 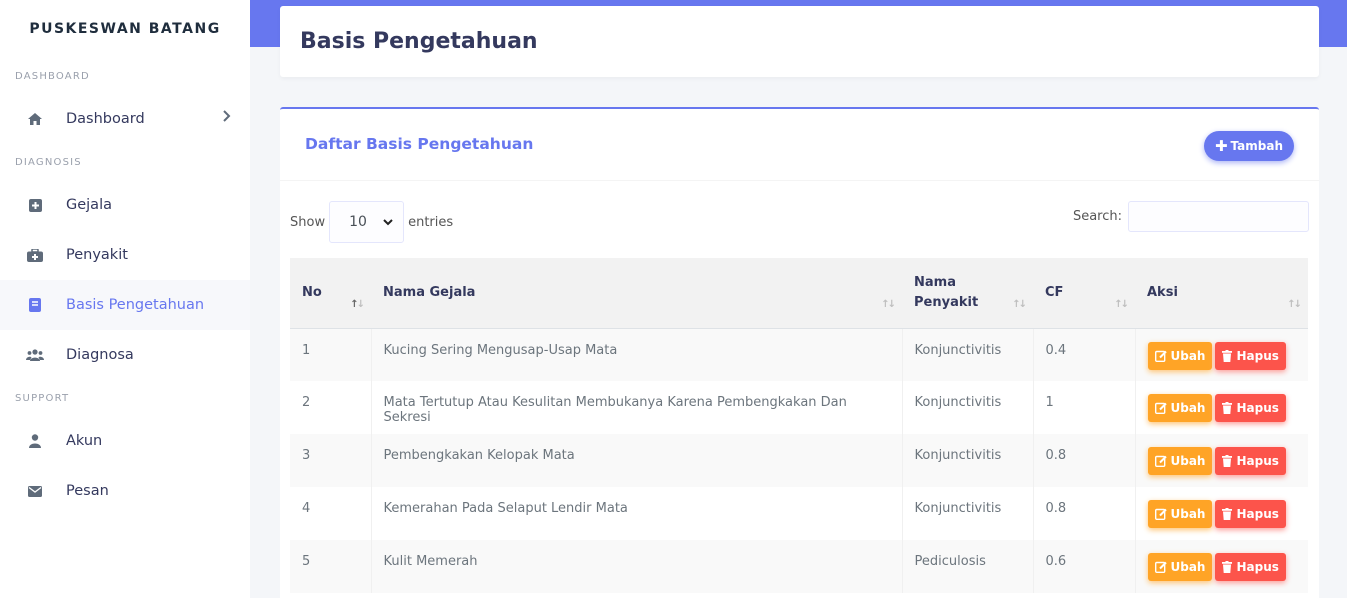 I want to click on chevron-right-icon, so click(x=227, y=118).